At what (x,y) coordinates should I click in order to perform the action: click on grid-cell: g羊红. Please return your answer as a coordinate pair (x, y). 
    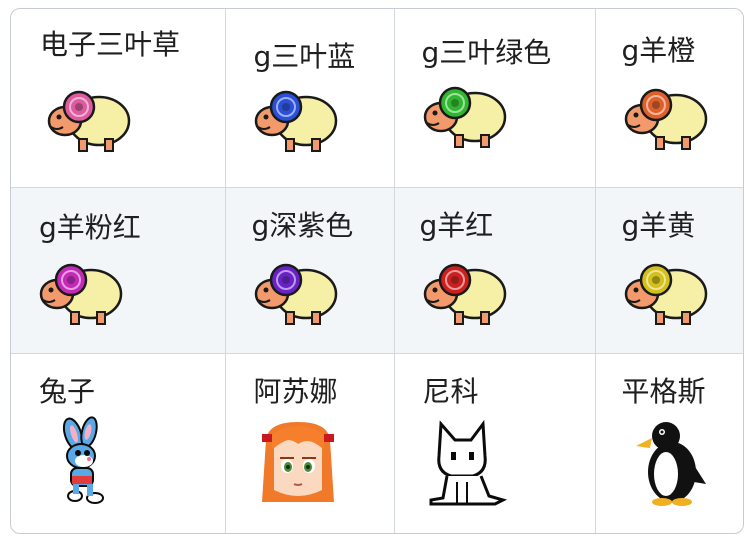
    Looking at the image, I should click on (494, 270).